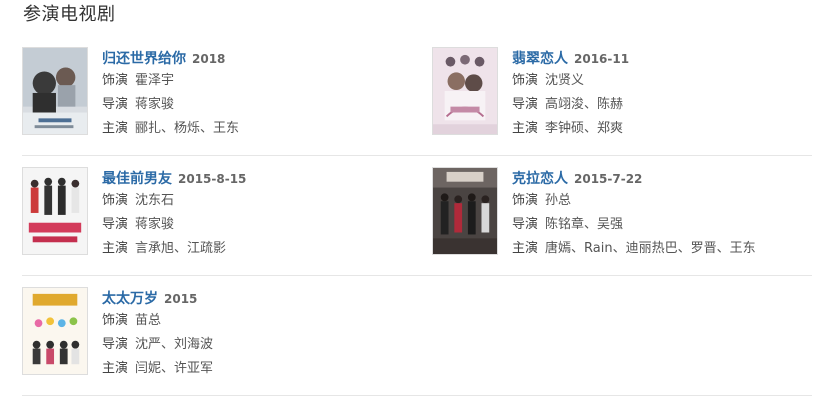  What do you see at coordinates (584, 104) in the screenshot?
I see `director-value: 高翊浚、陈赫` at bounding box center [584, 104].